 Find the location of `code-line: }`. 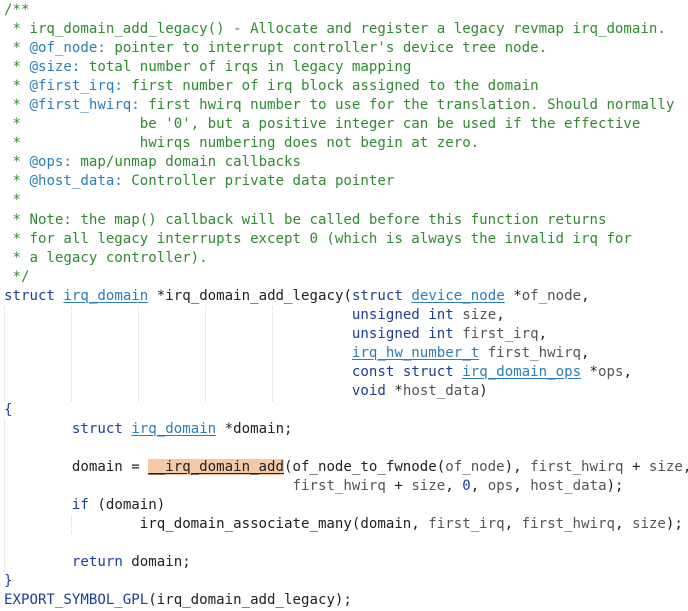

code-line: } is located at coordinates (344, 581).